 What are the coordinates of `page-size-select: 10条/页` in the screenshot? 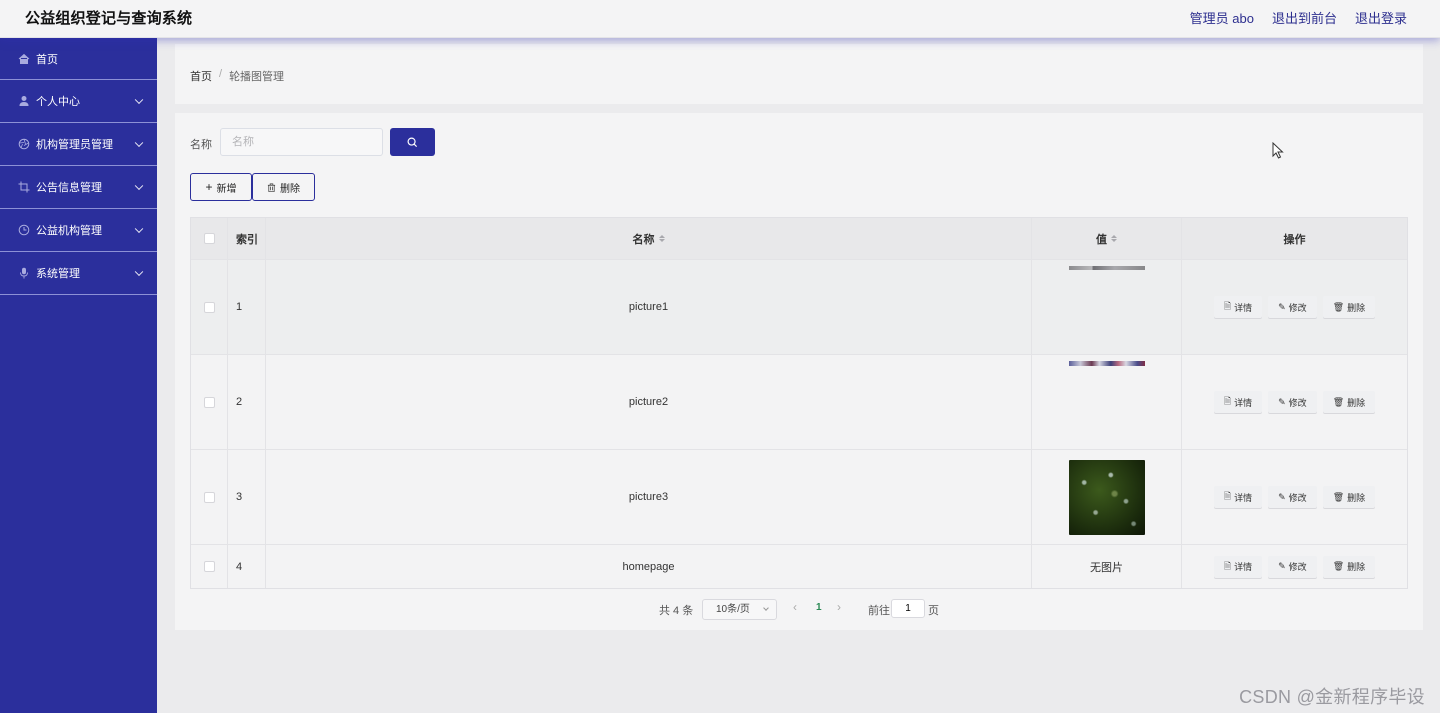 It's located at (739, 609).